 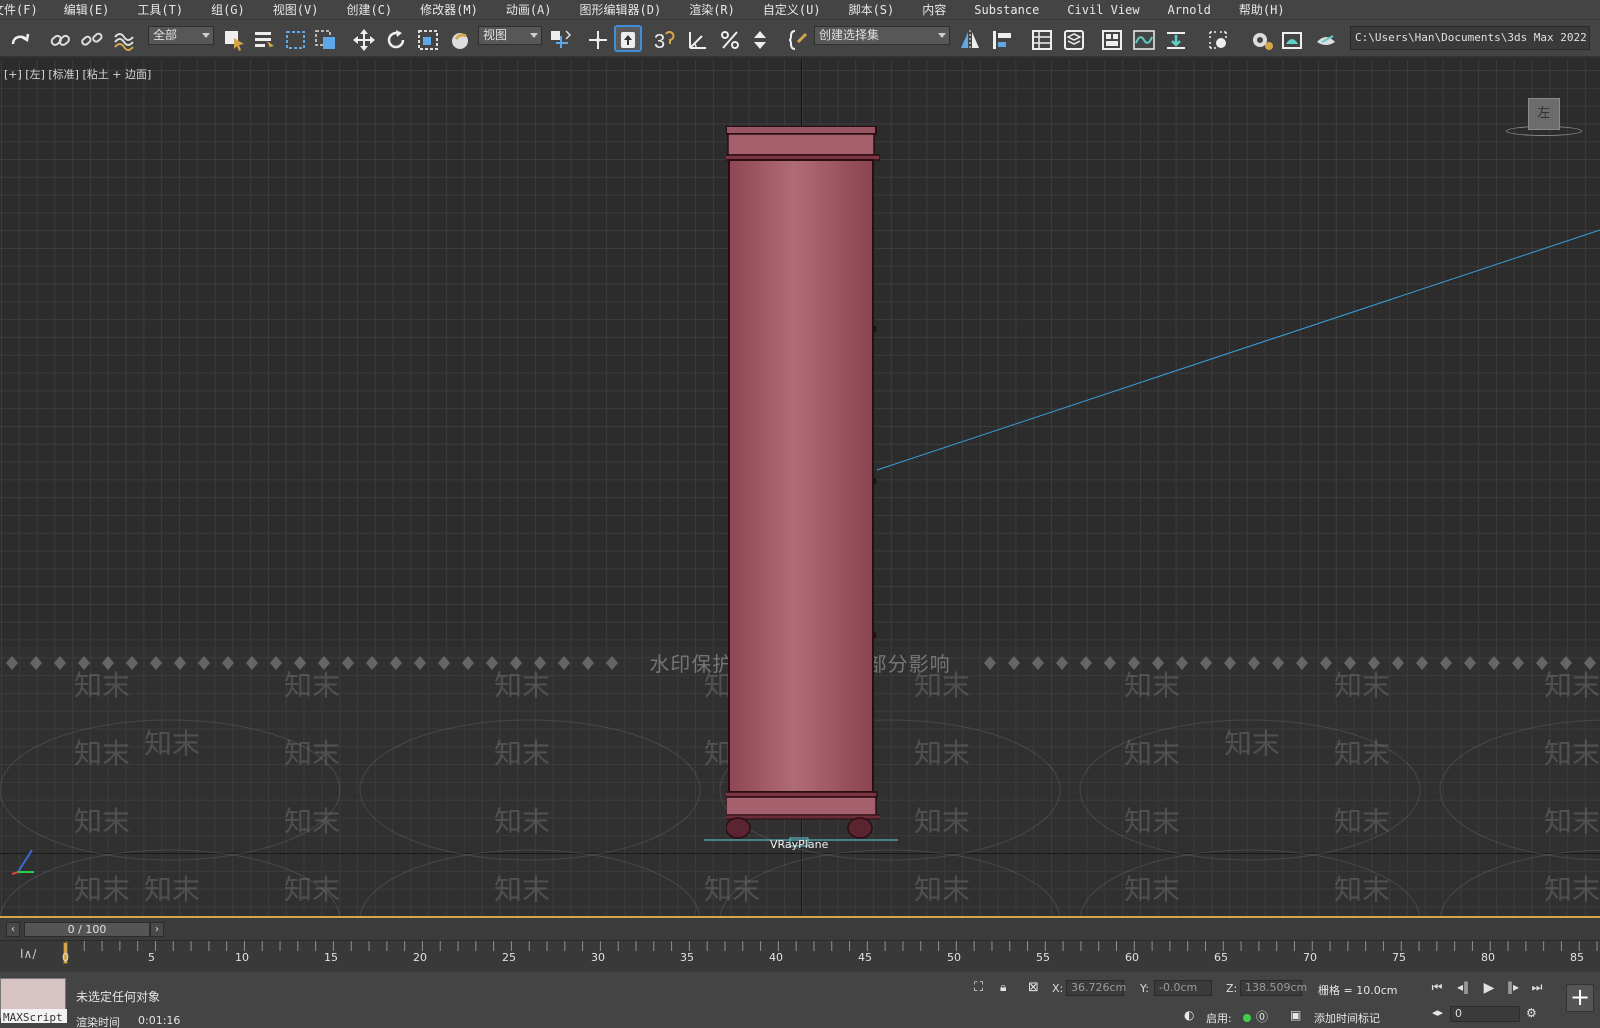 What do you see at coordinates (1485, 1014) in the screenshot?
I see `current-frame-field: 0` at bounding box center [1485, 1014].